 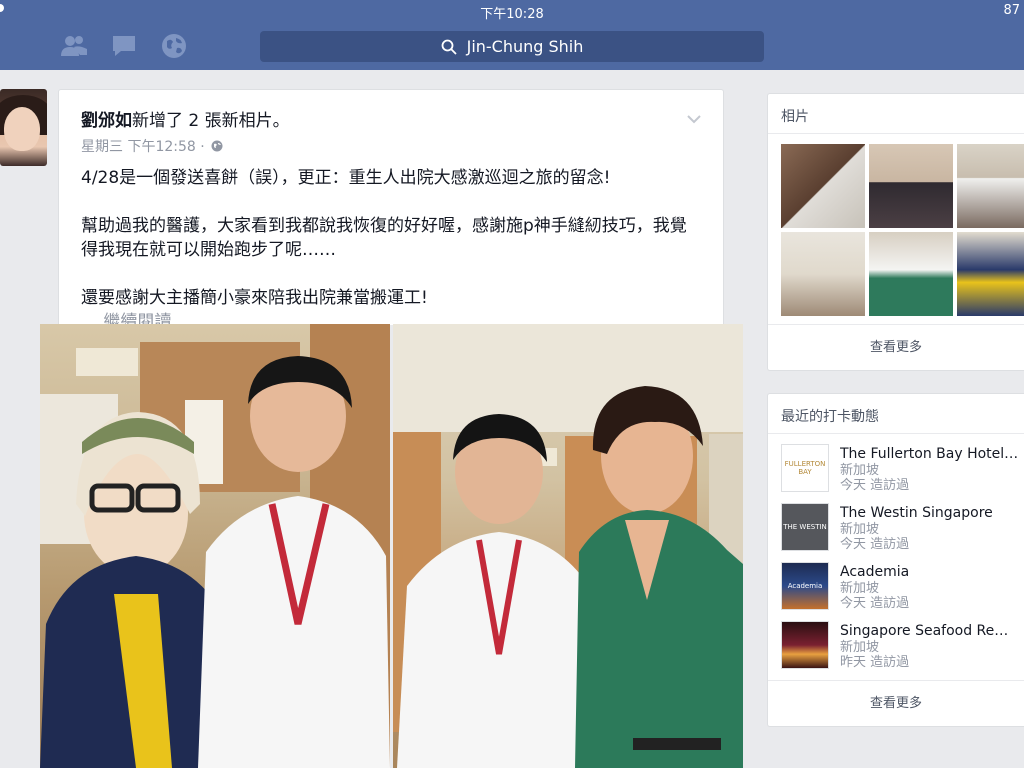 I want to click on place-logo: FULLERTON BAY, so click(x=805, y=468).